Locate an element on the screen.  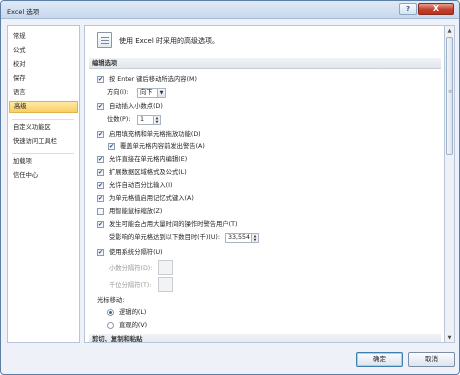
cursor-visual-option: 直观的(V) is located at coordinates (147, 325).